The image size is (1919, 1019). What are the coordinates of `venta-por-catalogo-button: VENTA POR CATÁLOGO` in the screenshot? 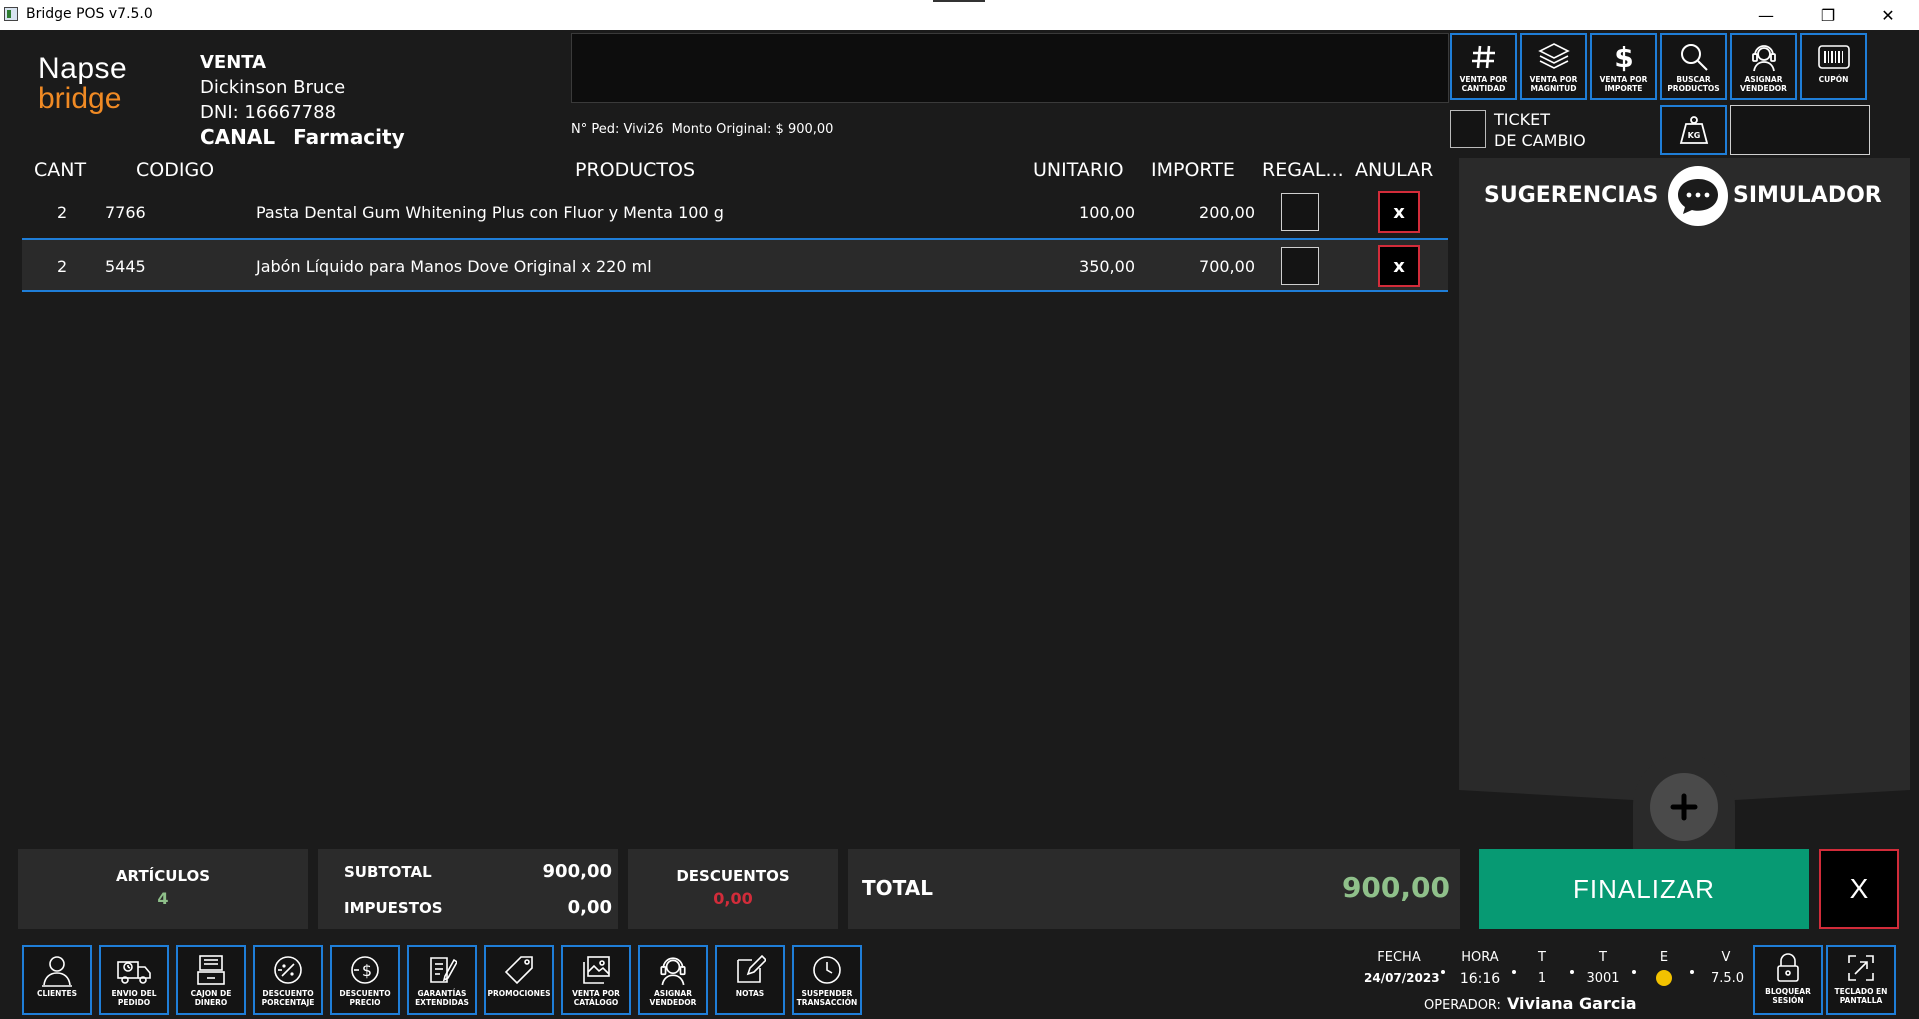 It's located at (596, 980).